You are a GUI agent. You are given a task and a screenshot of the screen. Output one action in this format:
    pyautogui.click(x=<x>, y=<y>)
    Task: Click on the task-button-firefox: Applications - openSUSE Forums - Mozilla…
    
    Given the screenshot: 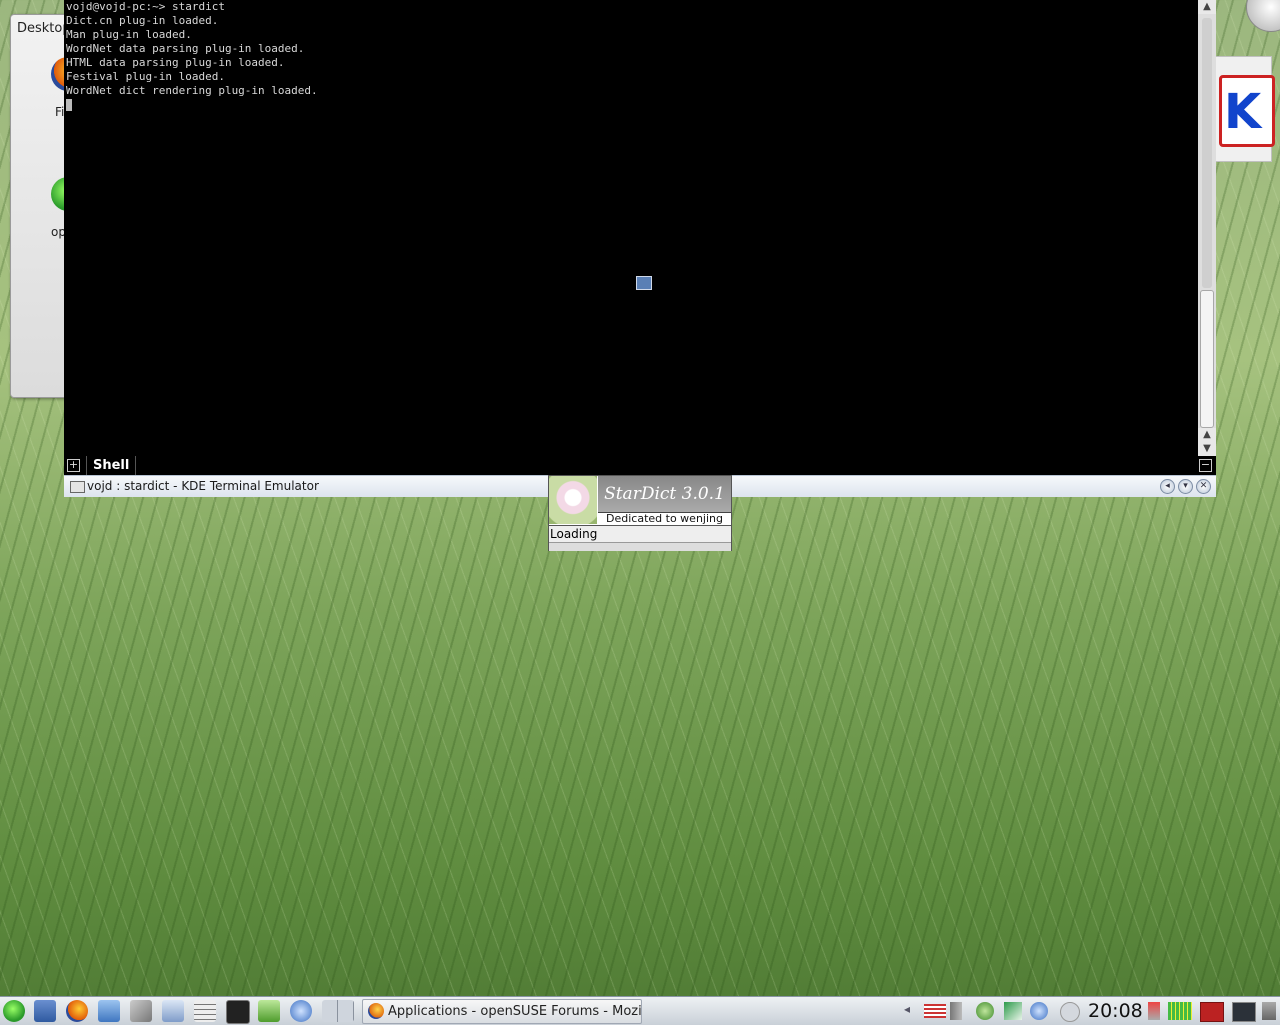 What is the action you would take?
    pyautogui.click(x=502, y=1011)
    